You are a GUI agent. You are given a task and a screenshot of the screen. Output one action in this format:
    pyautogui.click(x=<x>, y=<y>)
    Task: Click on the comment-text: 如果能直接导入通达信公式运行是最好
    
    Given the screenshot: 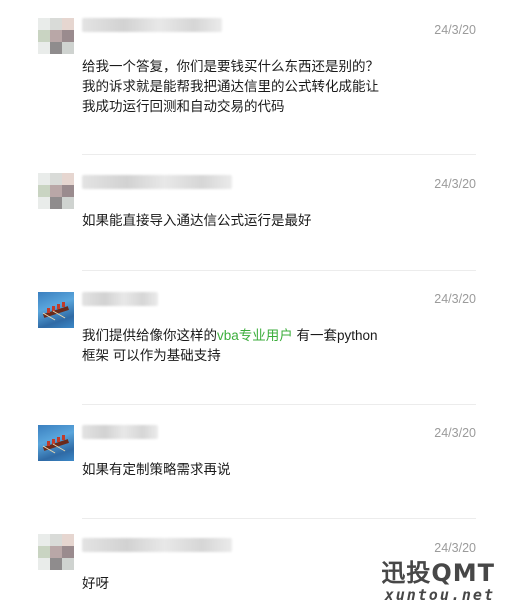 What is the action you would take?
    pyautogui.click(x=247, y=221)
    